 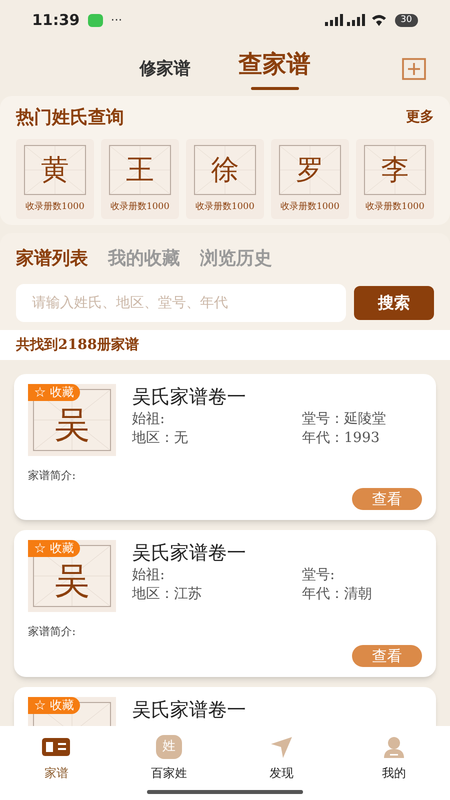 I want to click on surname-card: 黄 收录册数1000, so click(x=55, y=178).